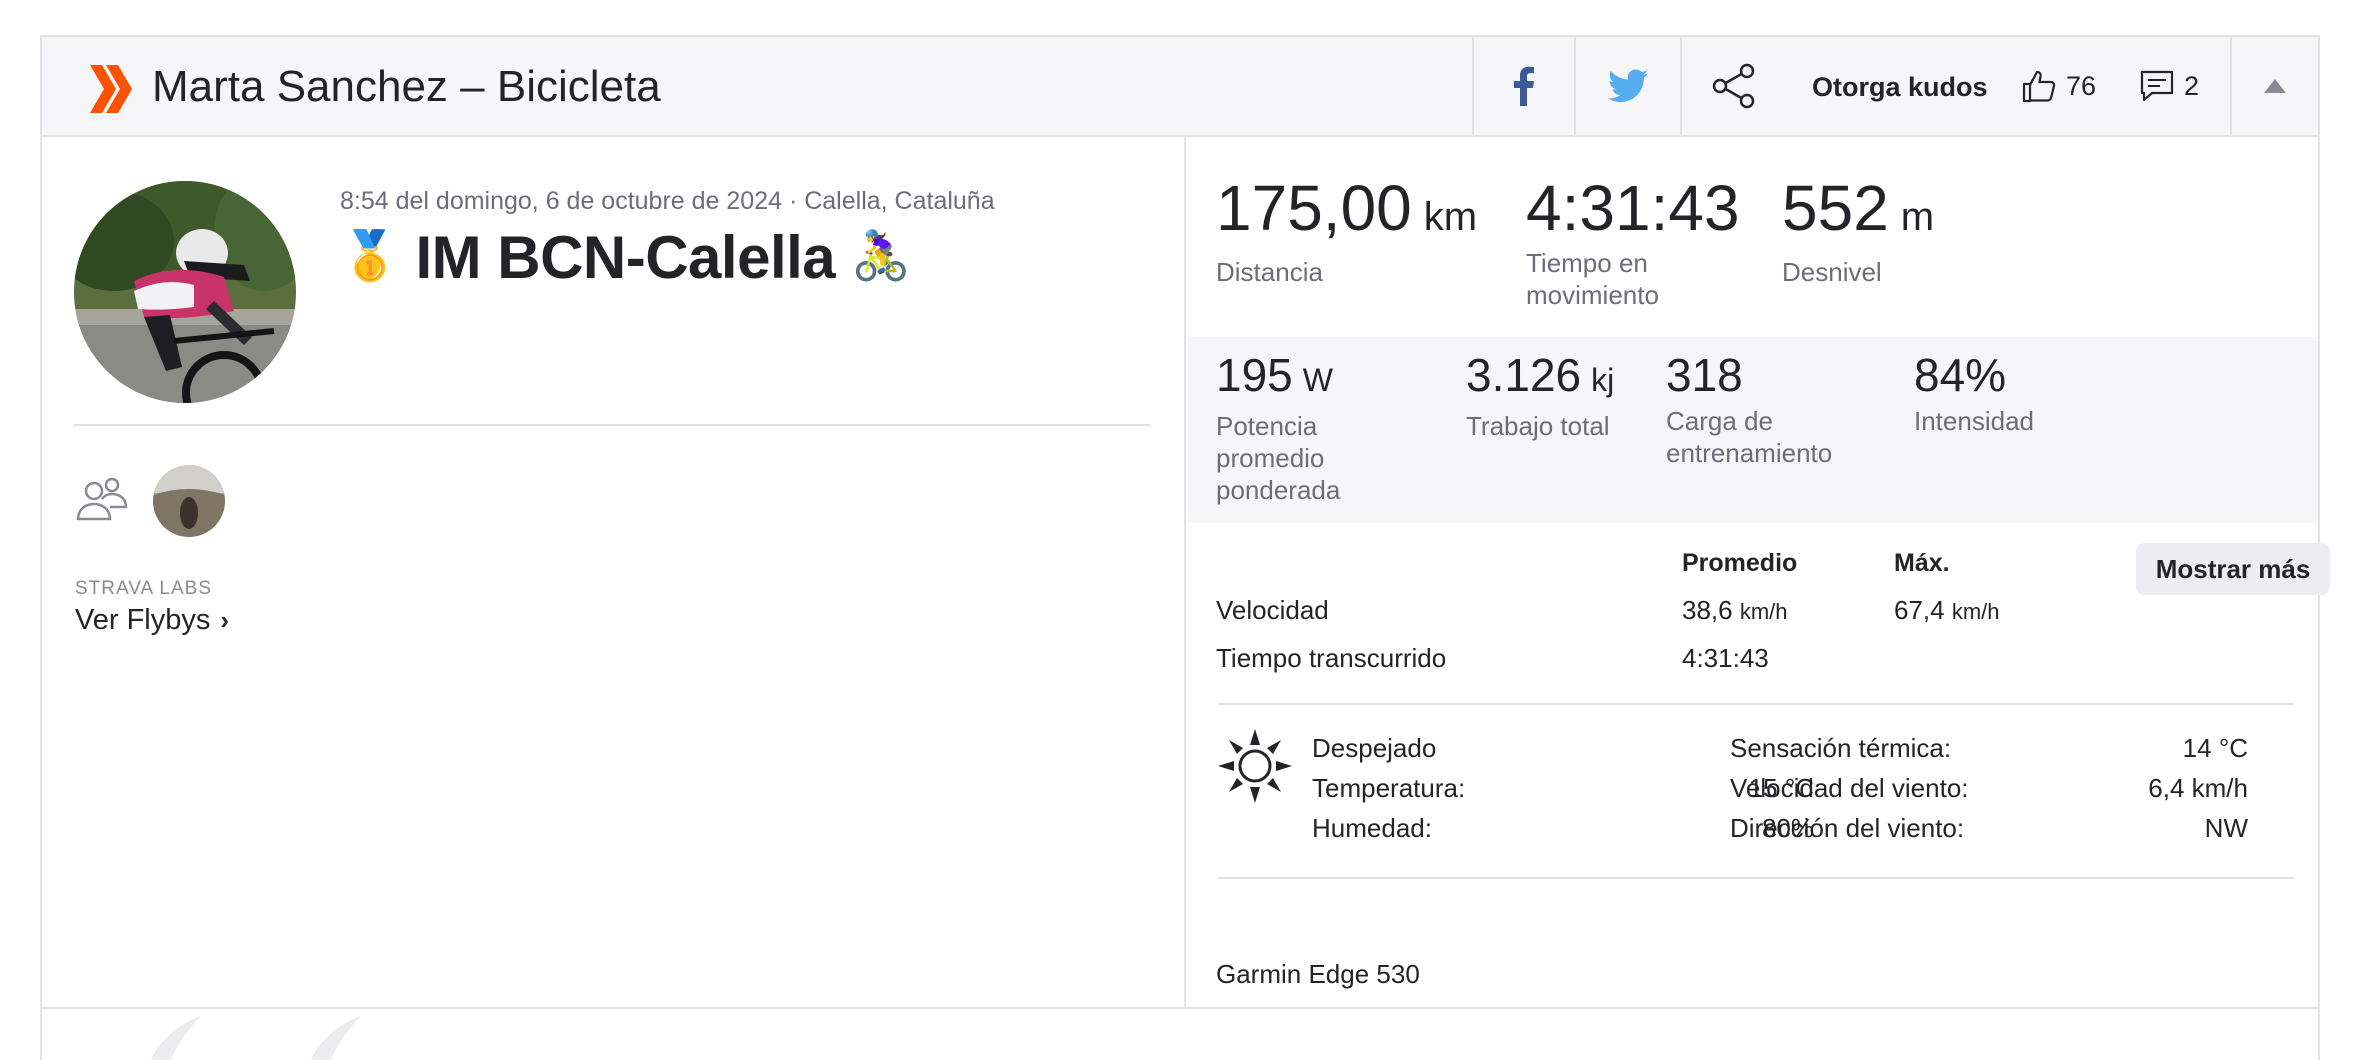  What do you see at coordinates (1841, 748) in the screenshot?
I see `feels-like-label: Sensación térmica:` at bounding box center [1841, 748].